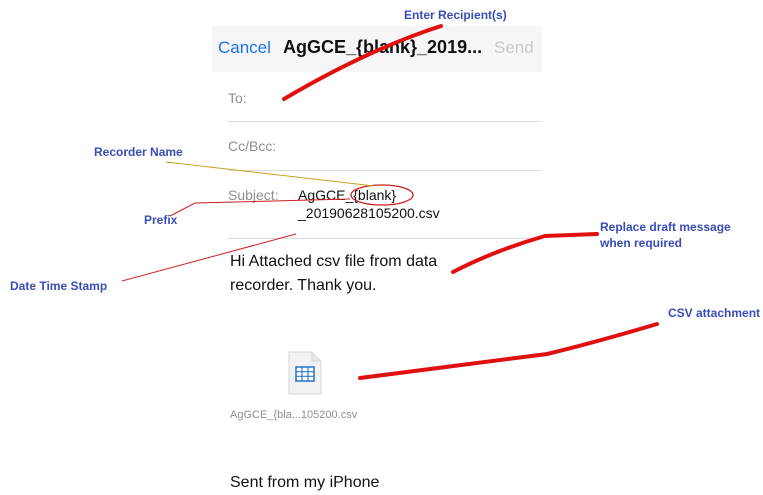  I want to click on send-button: Send, so click(514, 48).